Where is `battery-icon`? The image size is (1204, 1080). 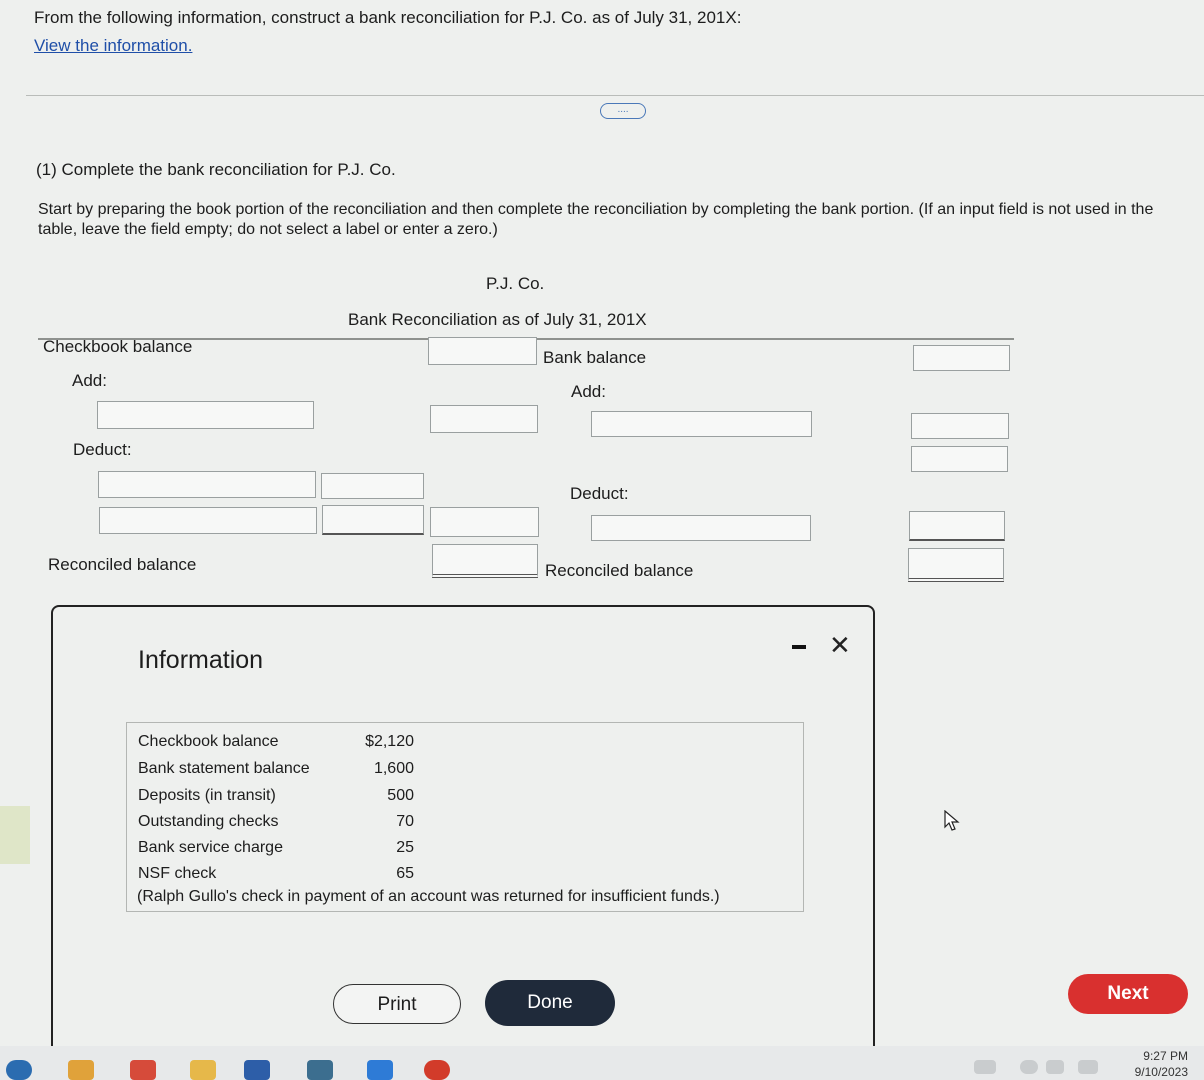
battery-icon is located at coordinates (1088, 1067).